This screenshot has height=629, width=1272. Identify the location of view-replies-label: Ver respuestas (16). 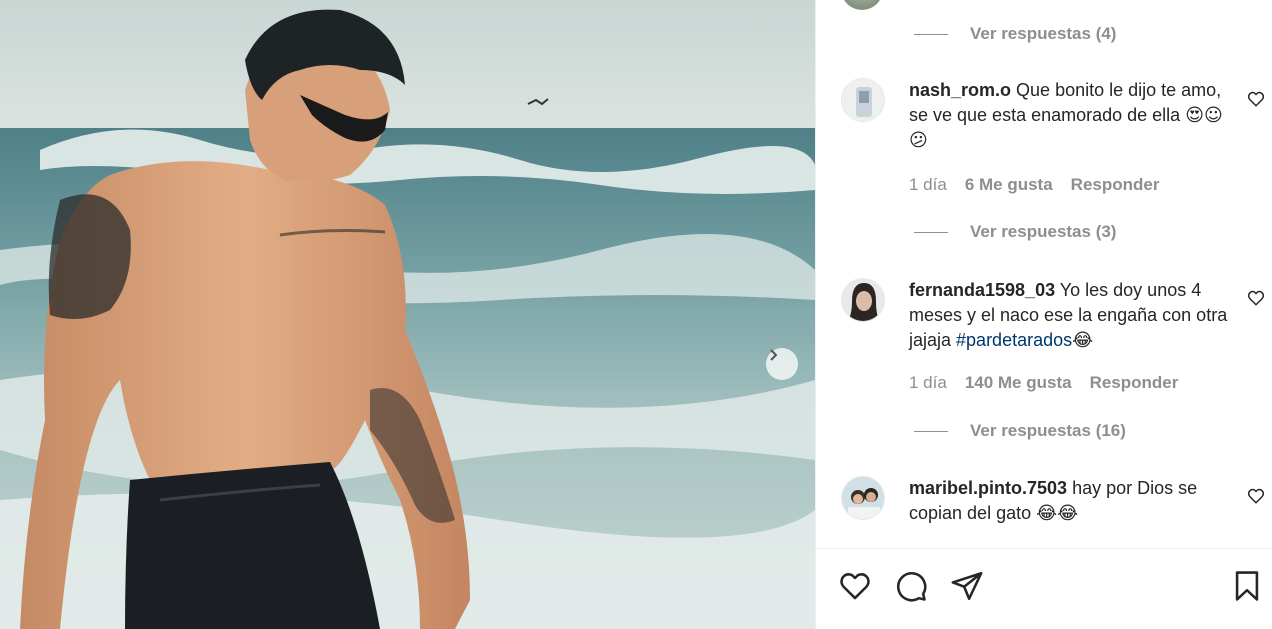
(1048, 430).